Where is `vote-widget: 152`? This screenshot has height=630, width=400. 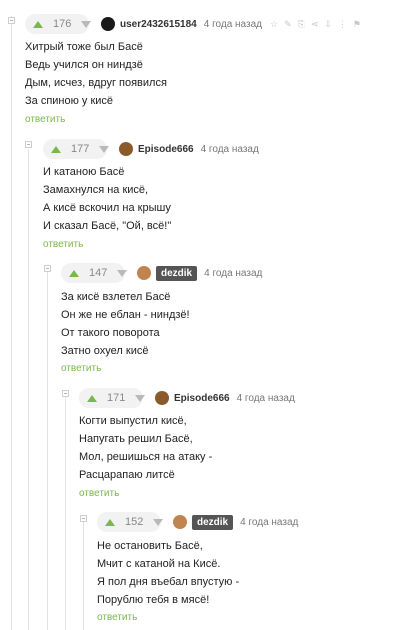 vote-widget: 152 is located at coordinates (130, 522).